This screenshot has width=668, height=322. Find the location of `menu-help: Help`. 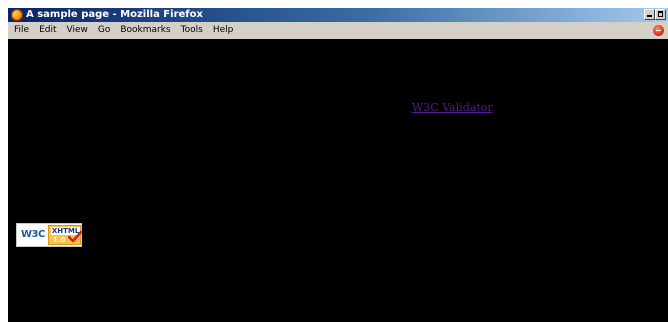

menu-help: Help is located at coordinates (223, 30).